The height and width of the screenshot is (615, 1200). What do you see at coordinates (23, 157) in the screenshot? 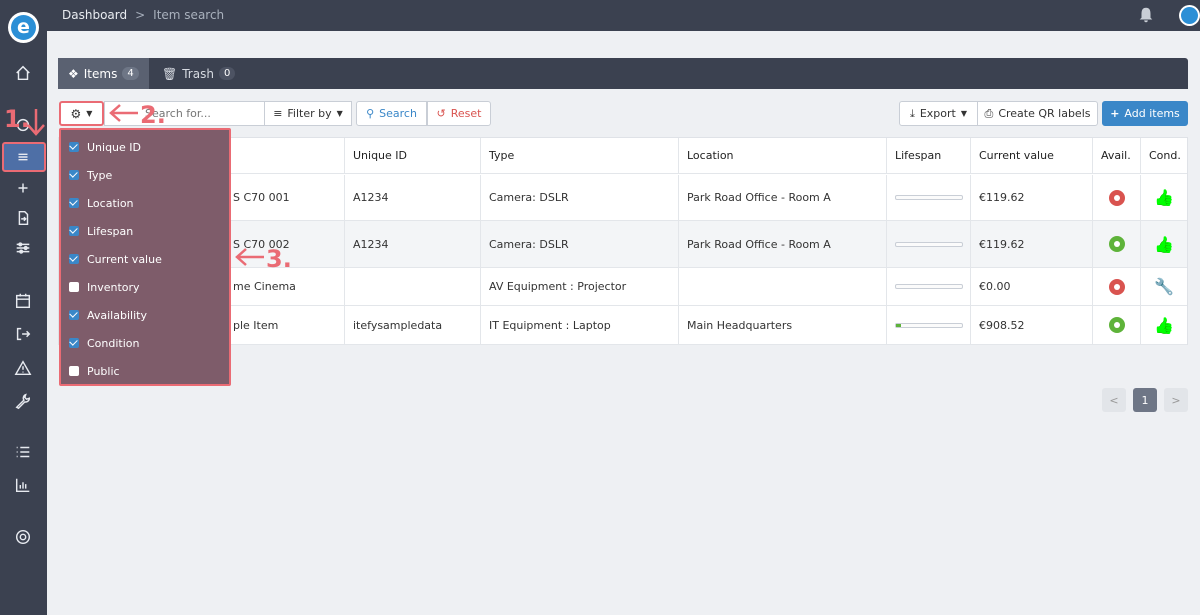
I see `list-icon` at bounding box center [23, 157].